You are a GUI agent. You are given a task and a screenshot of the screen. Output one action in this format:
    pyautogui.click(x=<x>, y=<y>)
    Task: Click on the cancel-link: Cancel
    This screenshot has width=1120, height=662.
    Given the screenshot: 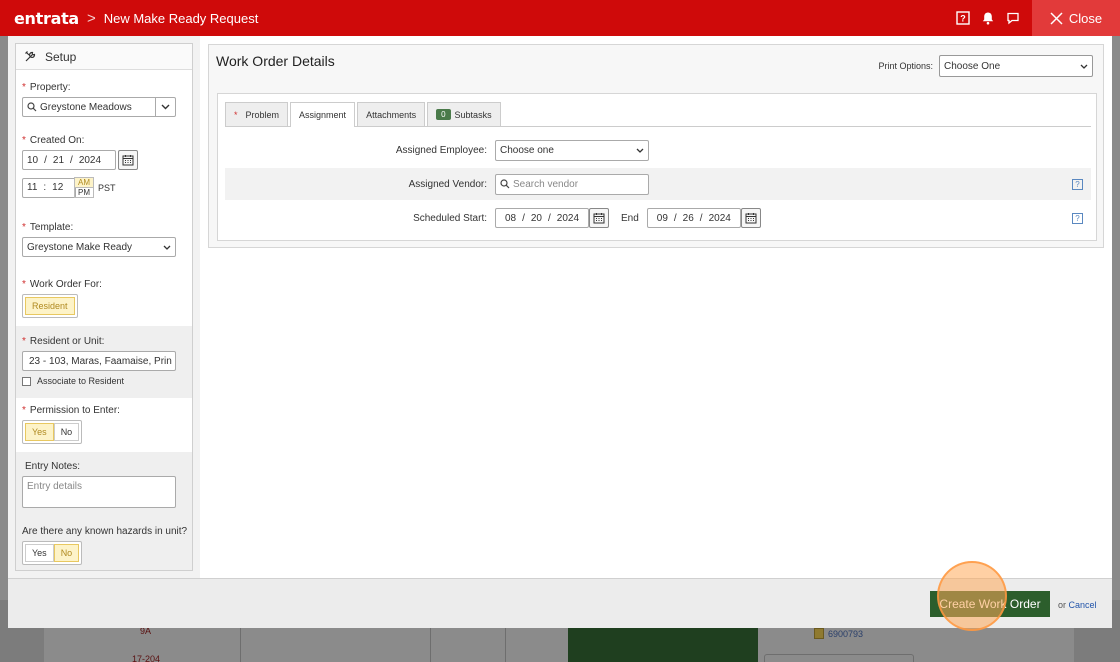 What is the action you would take?
    pyautogui.click(x=1083, y=605)
    